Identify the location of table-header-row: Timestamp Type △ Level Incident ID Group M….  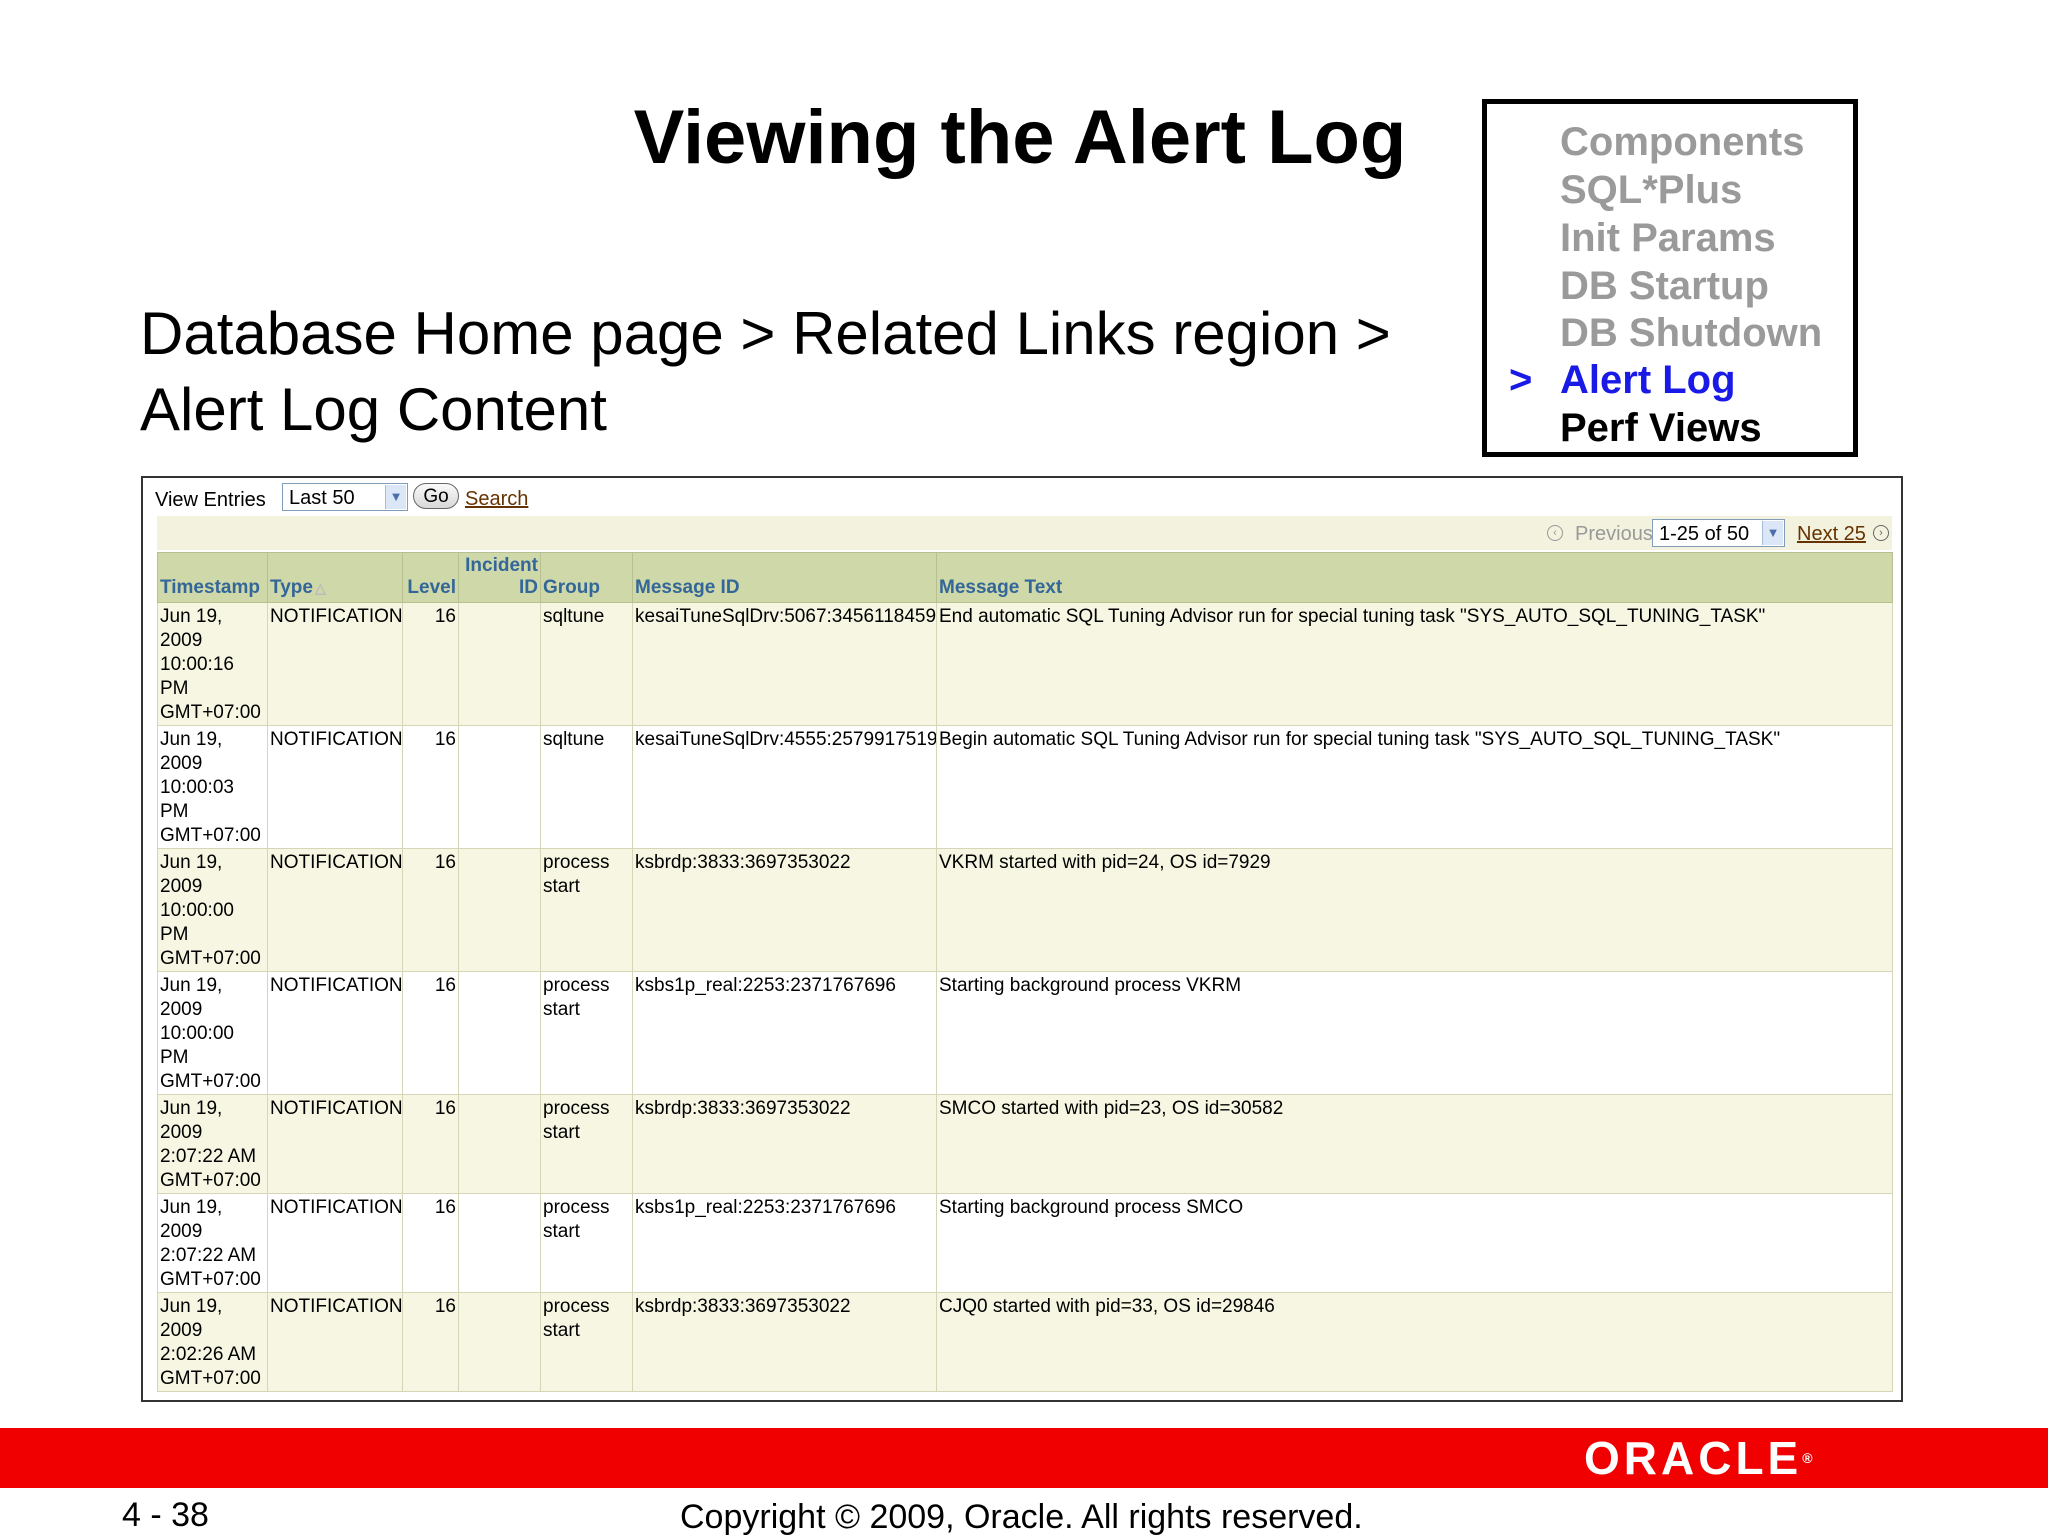
(1025, 577).